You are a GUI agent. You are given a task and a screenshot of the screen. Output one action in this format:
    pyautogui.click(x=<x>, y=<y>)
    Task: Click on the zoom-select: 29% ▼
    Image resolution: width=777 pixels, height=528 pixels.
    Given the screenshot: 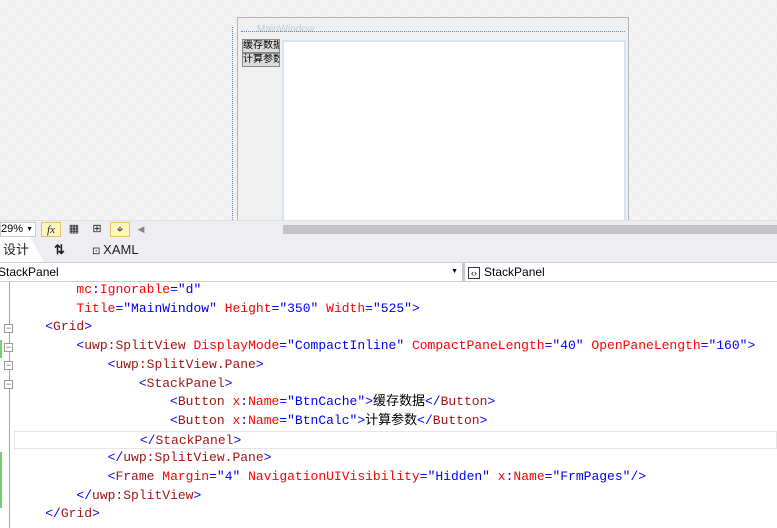 What is the action you would take?
    pyautogui.click(x=18, y=229)
    